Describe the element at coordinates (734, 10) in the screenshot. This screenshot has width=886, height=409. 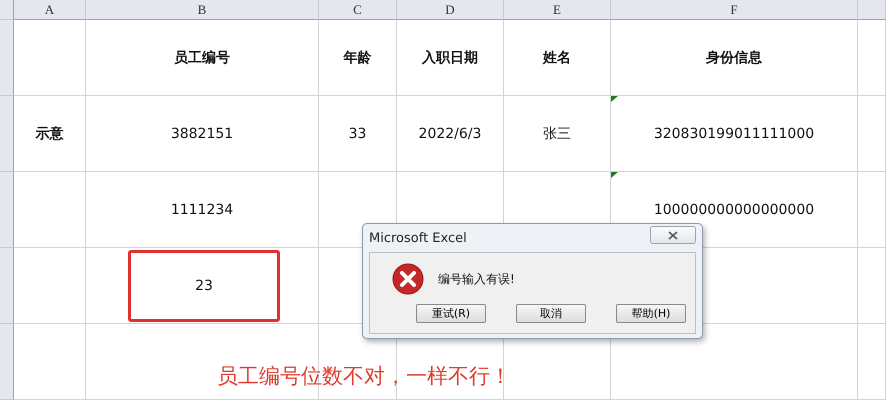
I see `column-header: F` at that location.